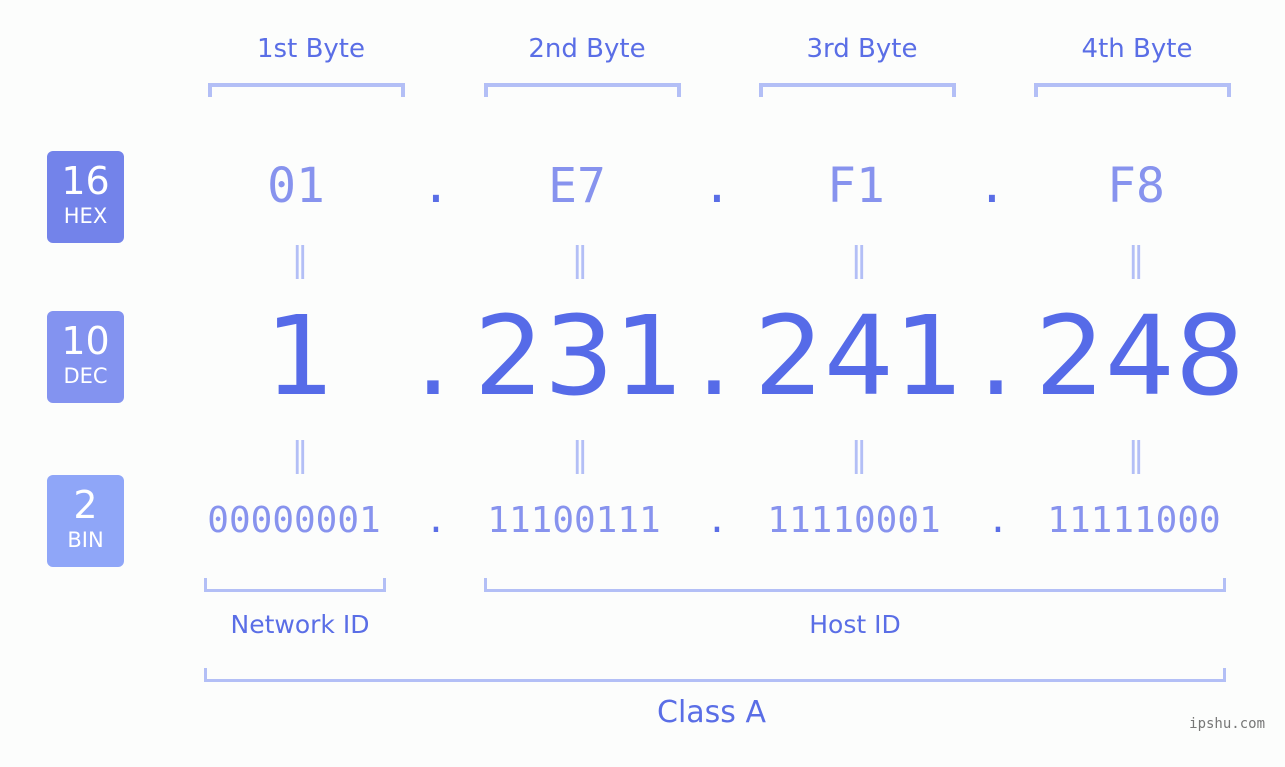 The width and height of the screenshot is (1285, 767). I want to click on hex-byte-3: F1, so click(856, 186).